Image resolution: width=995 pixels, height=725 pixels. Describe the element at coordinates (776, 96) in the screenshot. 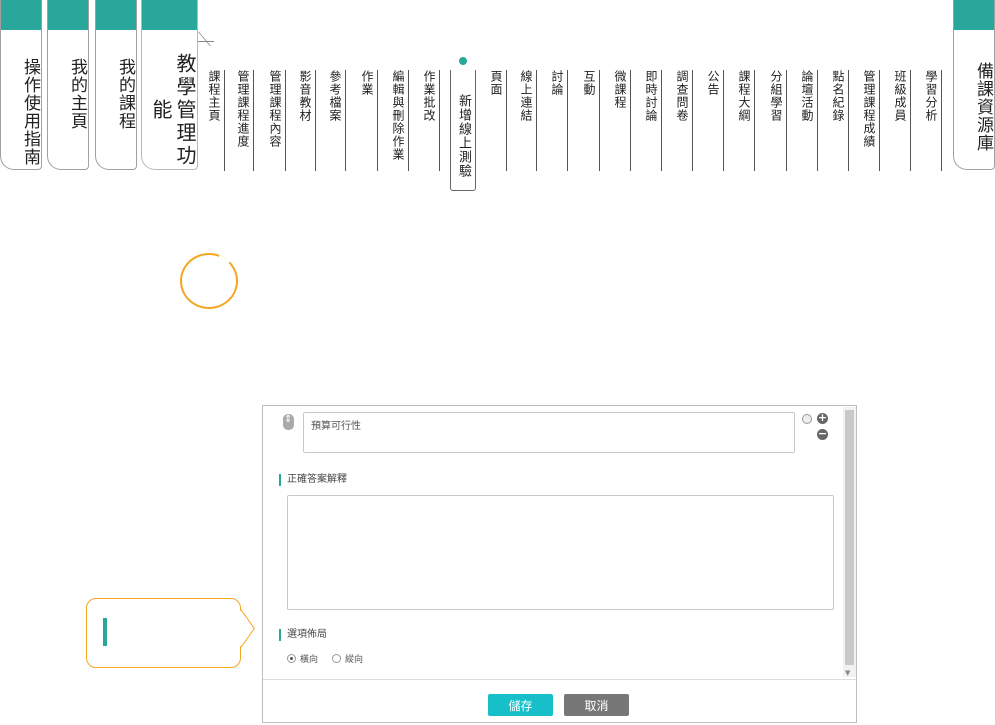

I see `sub-tab-label: 分組學習` at that location.